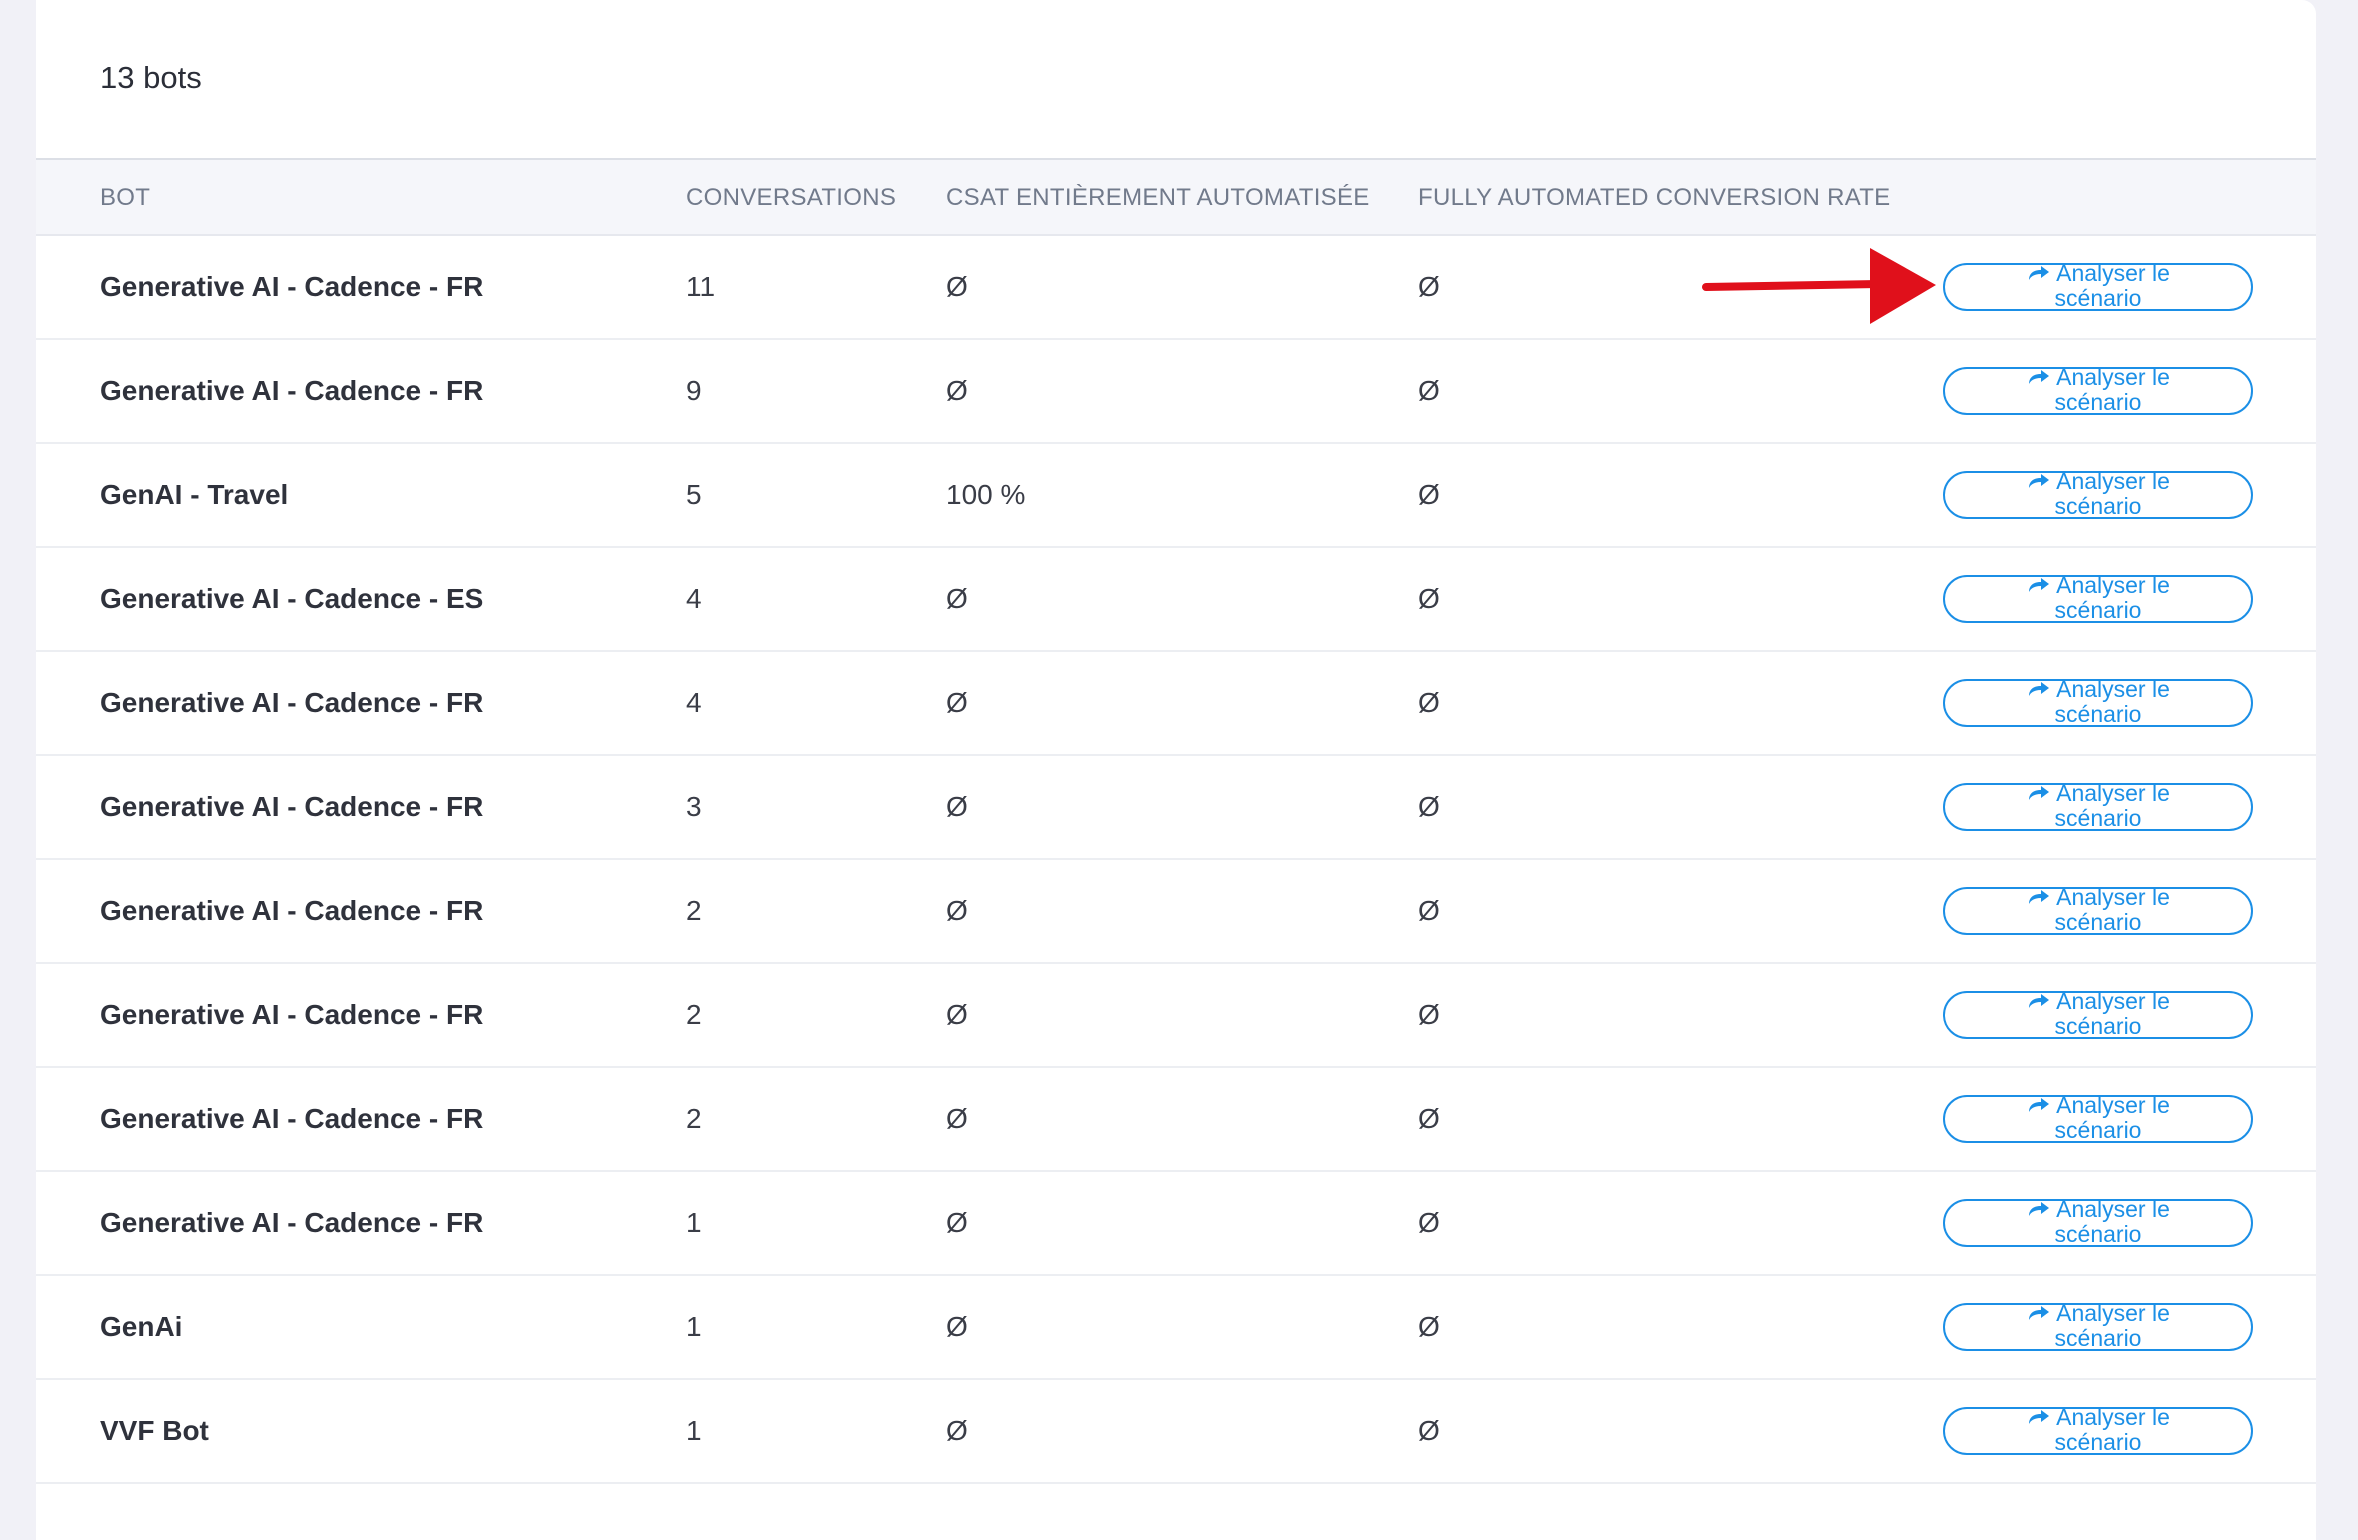  Describe the element at coordinates (1819, 286) in the screenshot. I see `red-arrow-annotation` at that location.